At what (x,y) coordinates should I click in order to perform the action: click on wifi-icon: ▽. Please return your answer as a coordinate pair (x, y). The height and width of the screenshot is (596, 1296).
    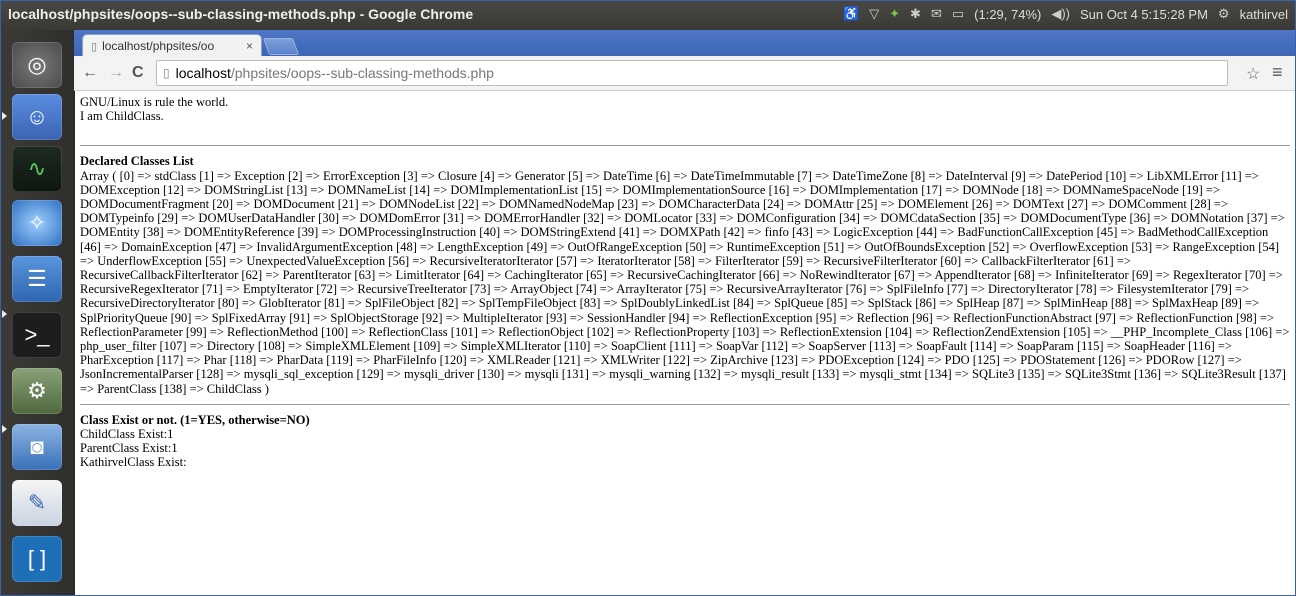
    Looking at the image, I should click on (874, 14).